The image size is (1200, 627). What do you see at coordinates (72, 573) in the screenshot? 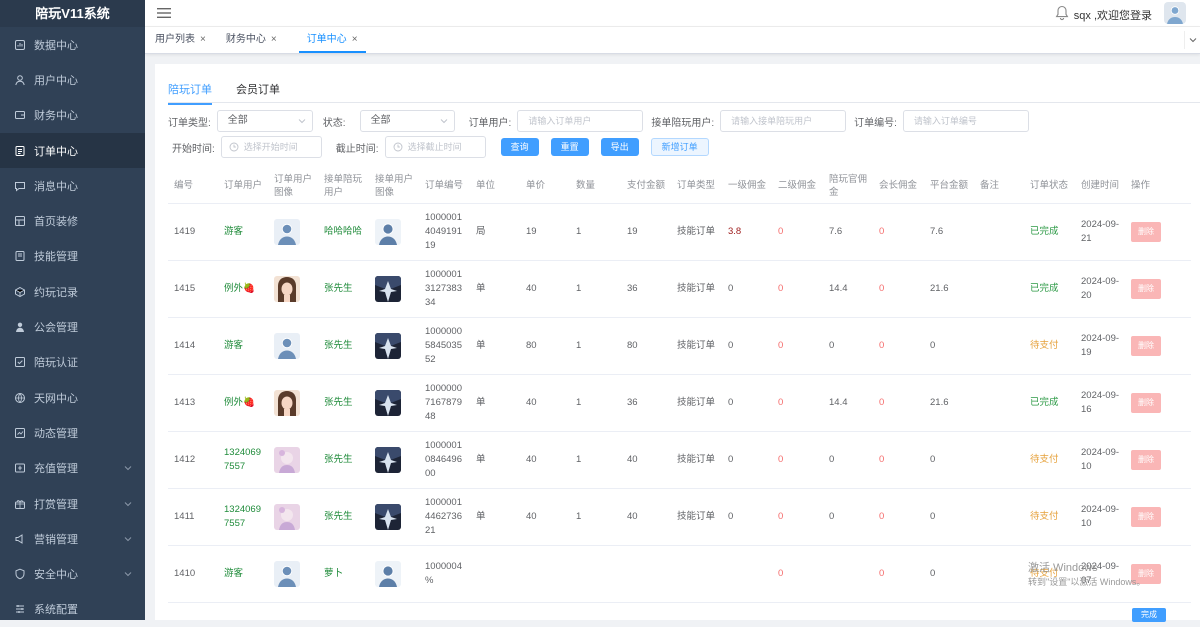
I see `sidebar-item-16: 安全中心` at bounding box center [72, 573].